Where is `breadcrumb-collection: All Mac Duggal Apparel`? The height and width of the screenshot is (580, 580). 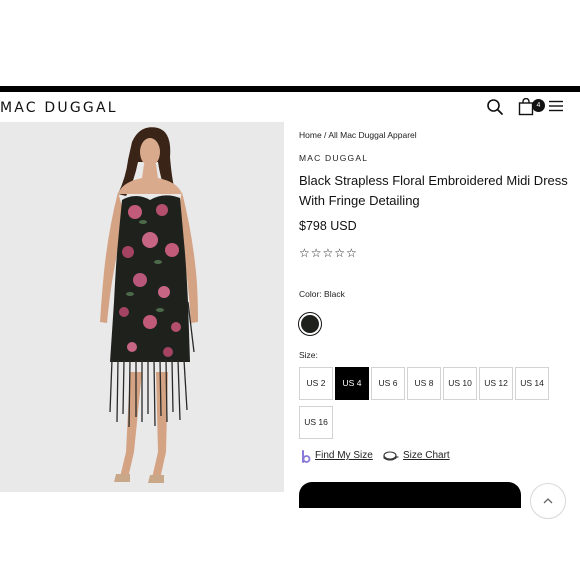 breadcrumb-collection: All Mac Duggal Apparel is located at coordinates (372, 135).